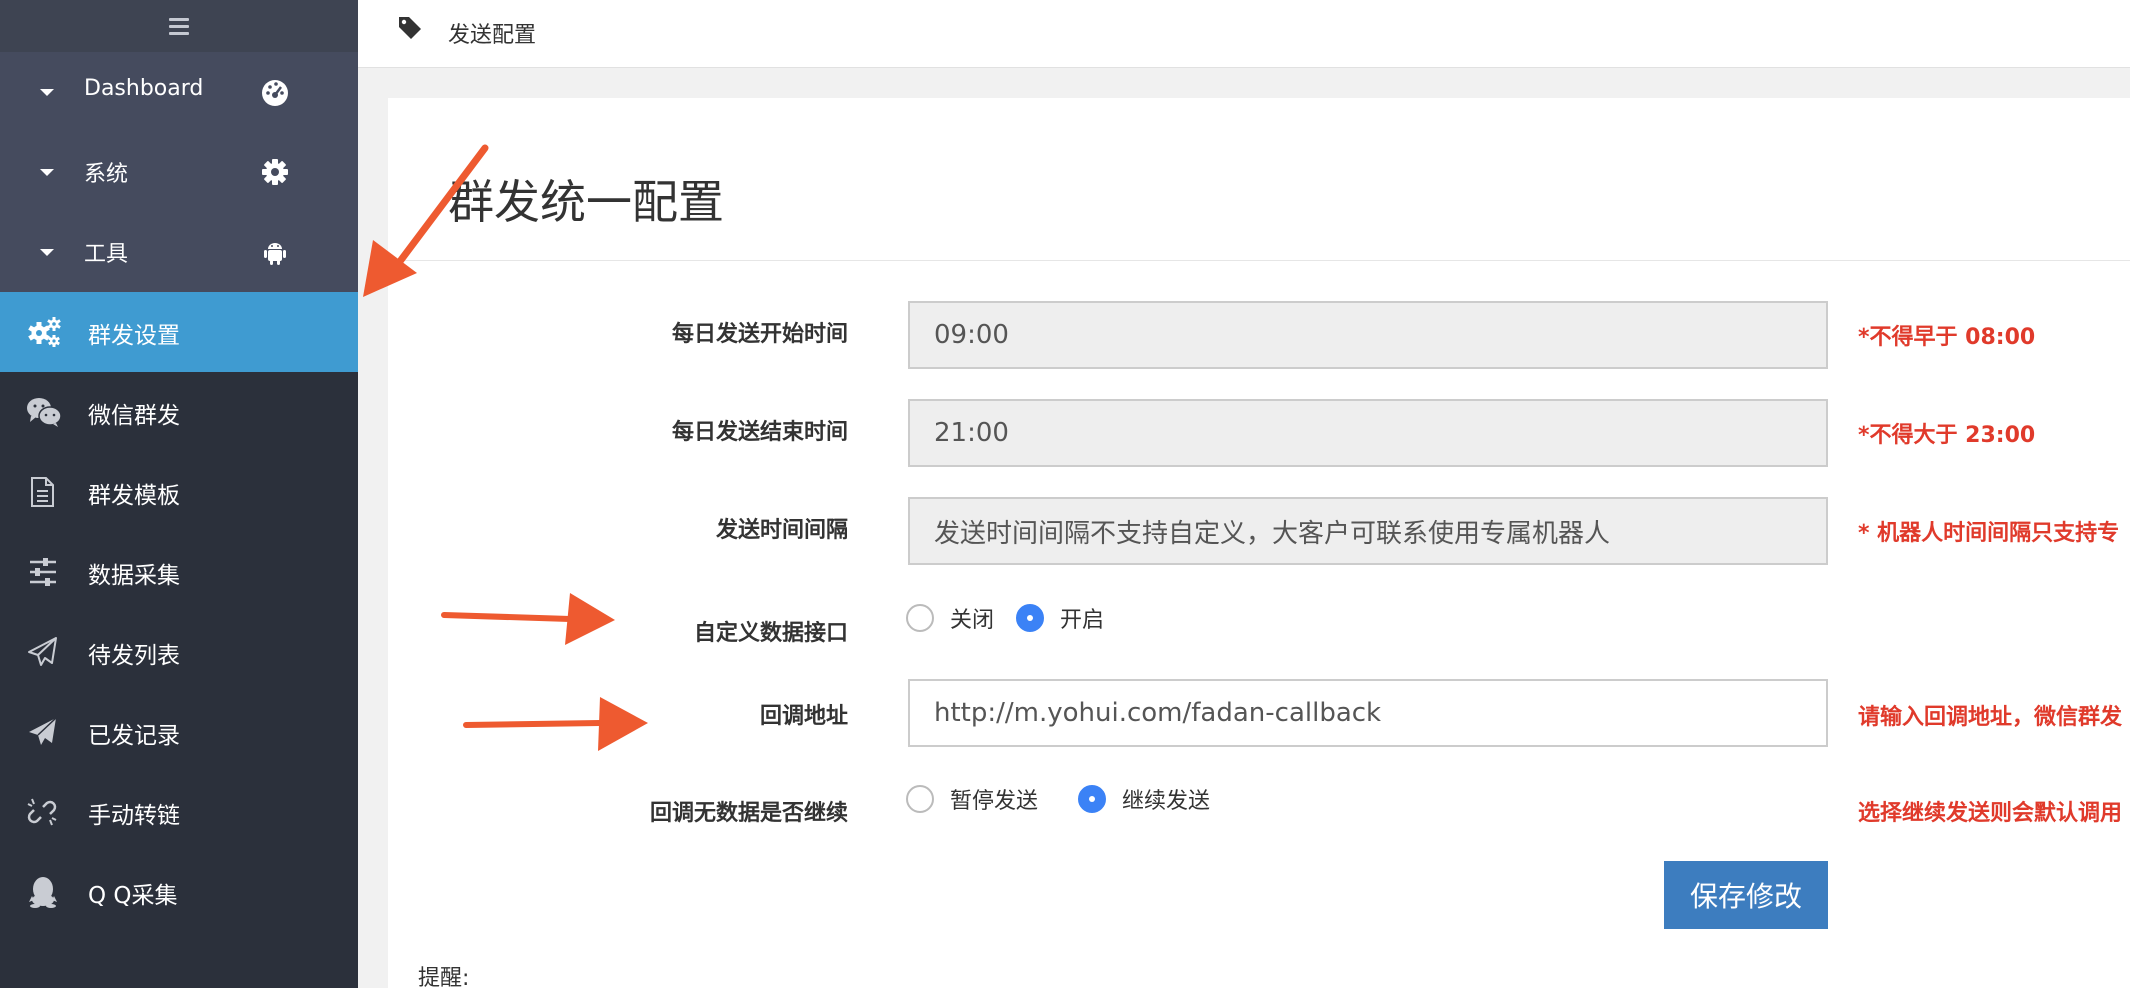 Image resolution: width=2130 pixels, height=988 pixels. What do you see at coordinates (1069, 799) in the screenshot?
I see `callback-empty-radio-group: 暂停发送 继续发送` at bounding box center [1069, 799].